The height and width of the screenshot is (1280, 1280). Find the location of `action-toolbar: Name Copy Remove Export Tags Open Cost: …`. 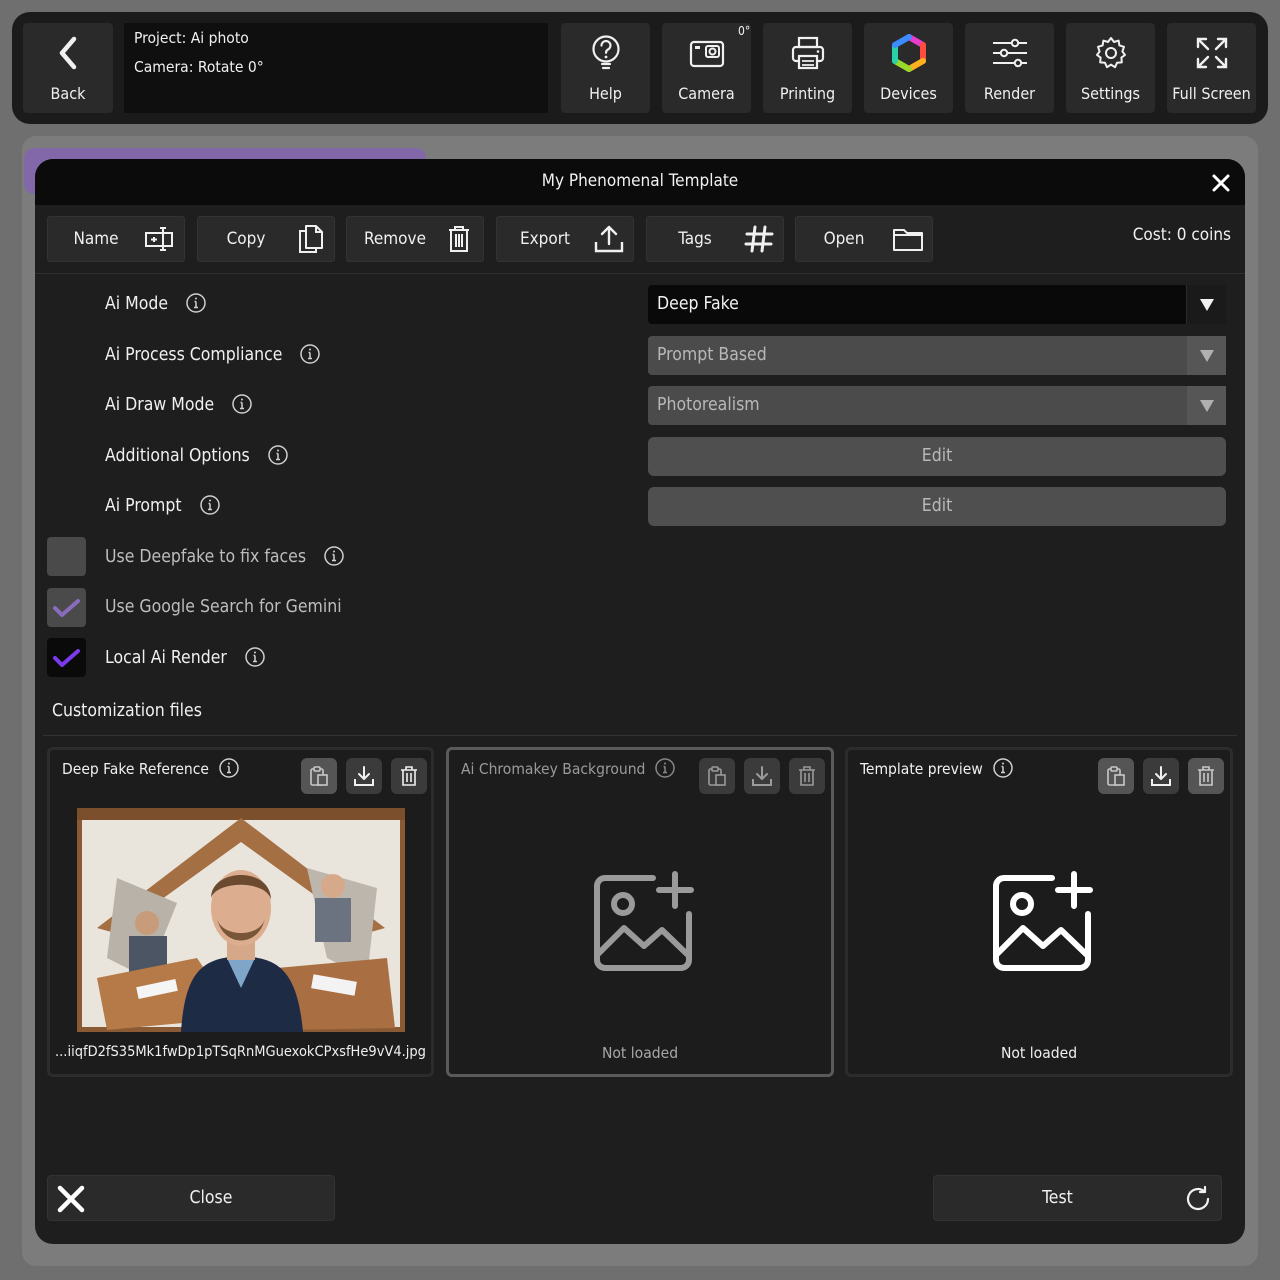

action-toolbar: Name Copy Remove Export Tags Open Cost: … is located at coordinates (640, 239).